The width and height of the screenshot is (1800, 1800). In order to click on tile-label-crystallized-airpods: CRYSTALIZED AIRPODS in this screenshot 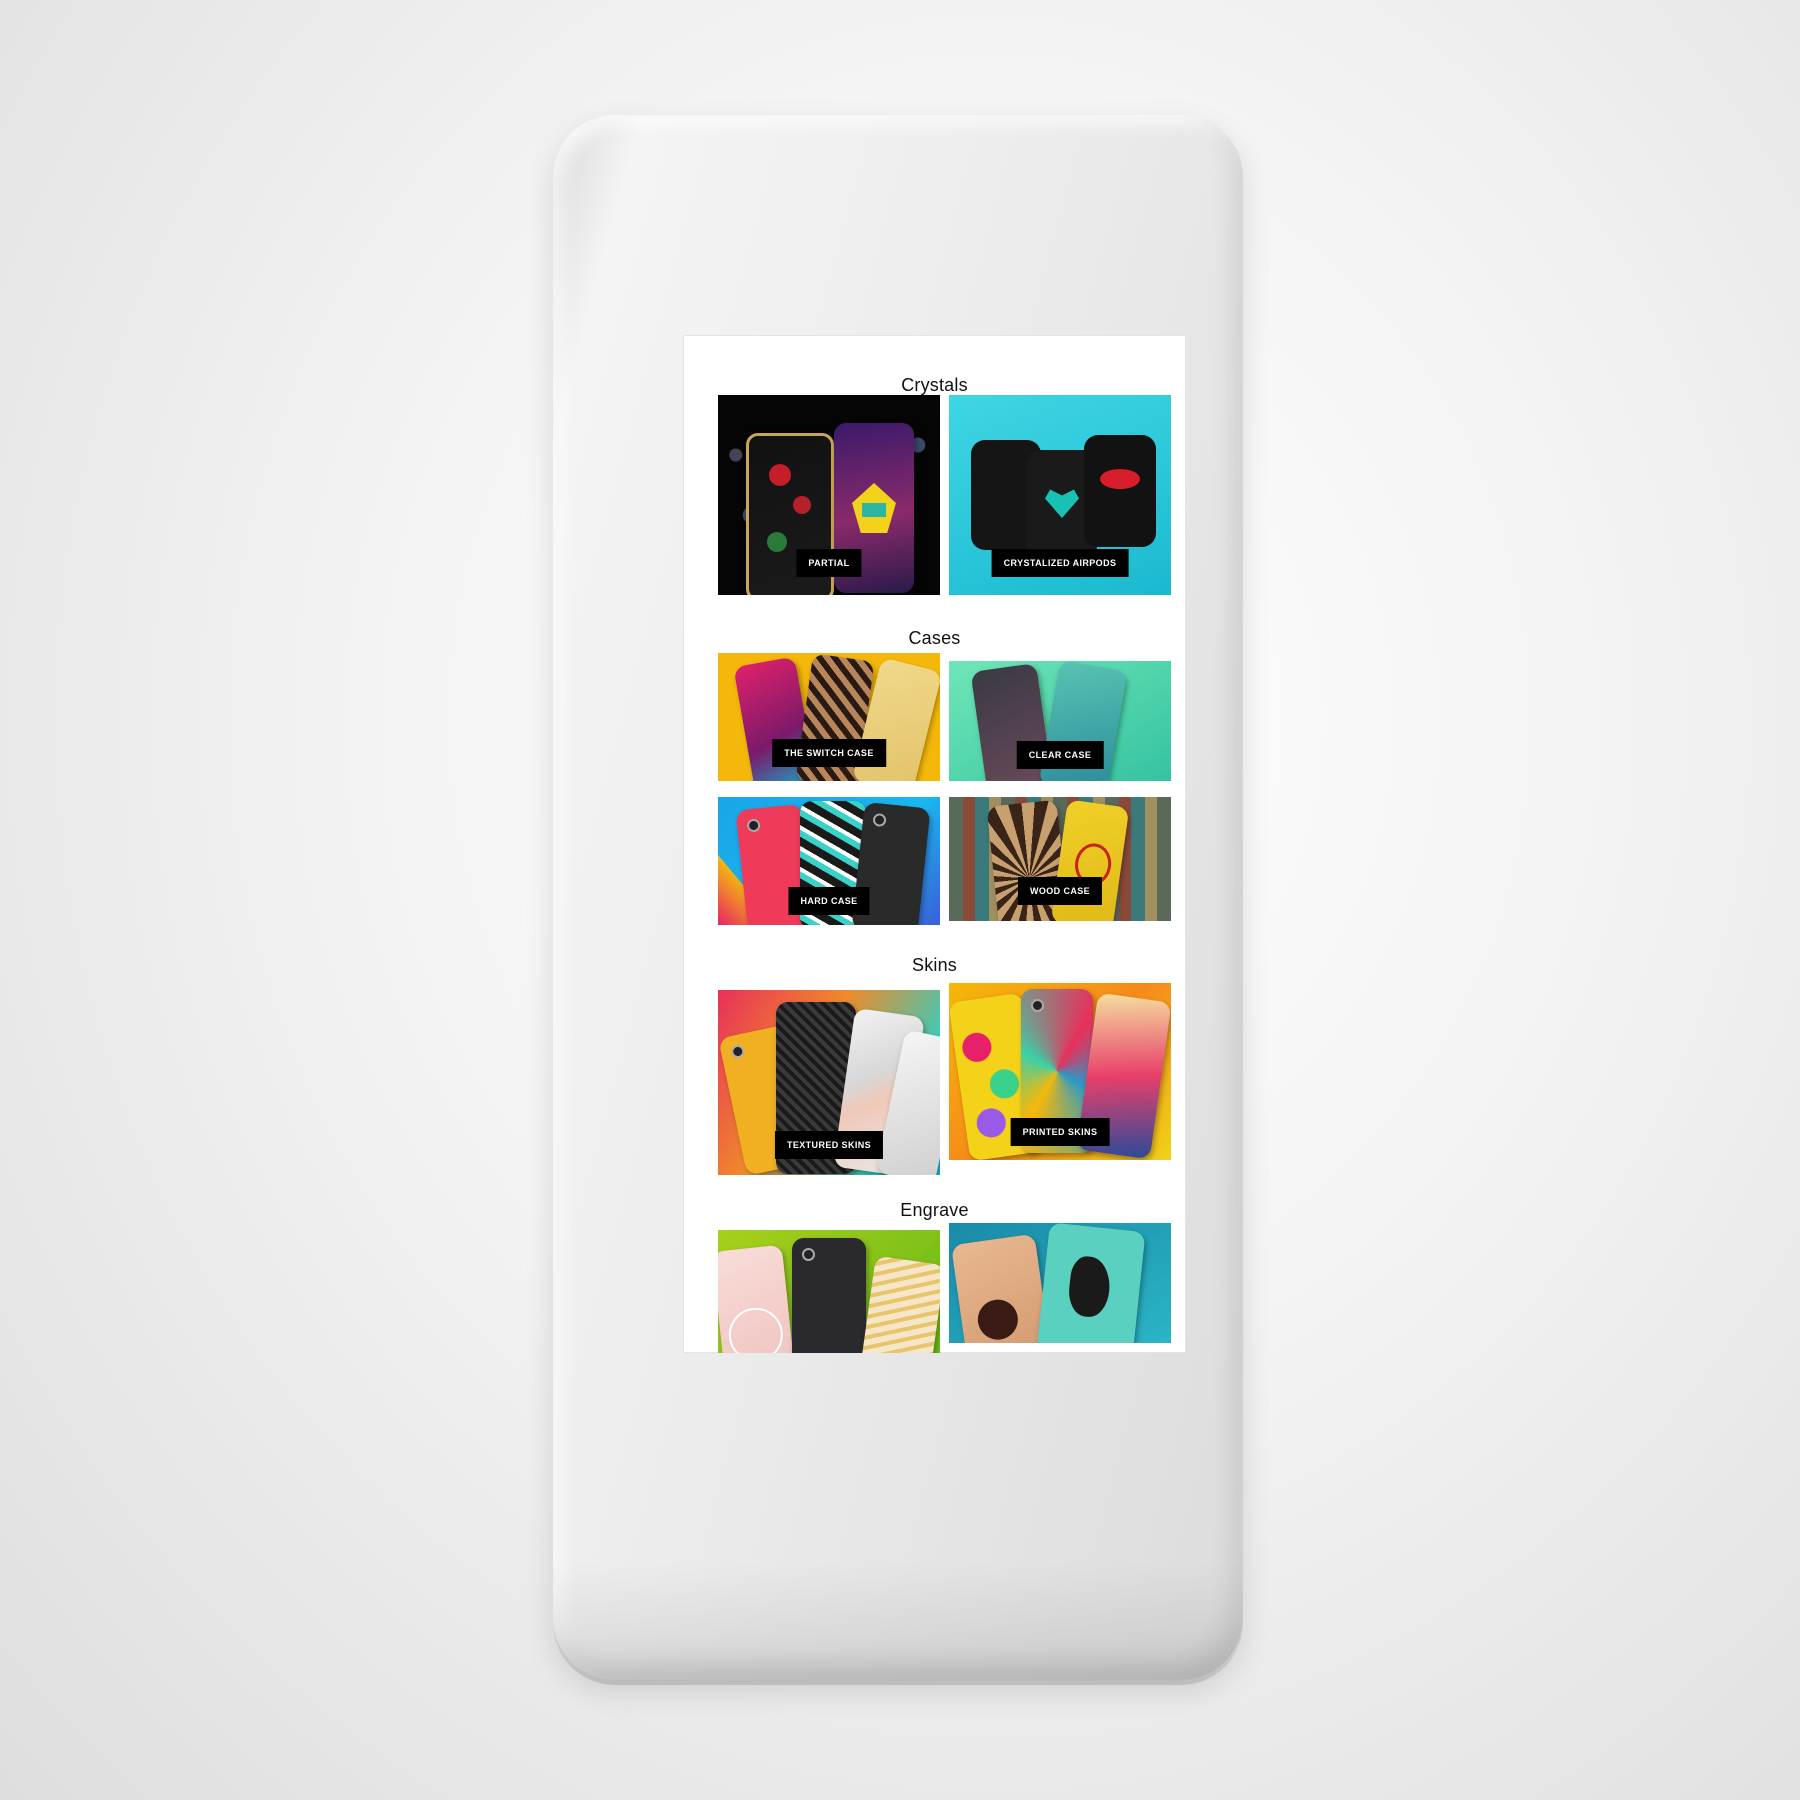, I will do `click(1060, 563)`.